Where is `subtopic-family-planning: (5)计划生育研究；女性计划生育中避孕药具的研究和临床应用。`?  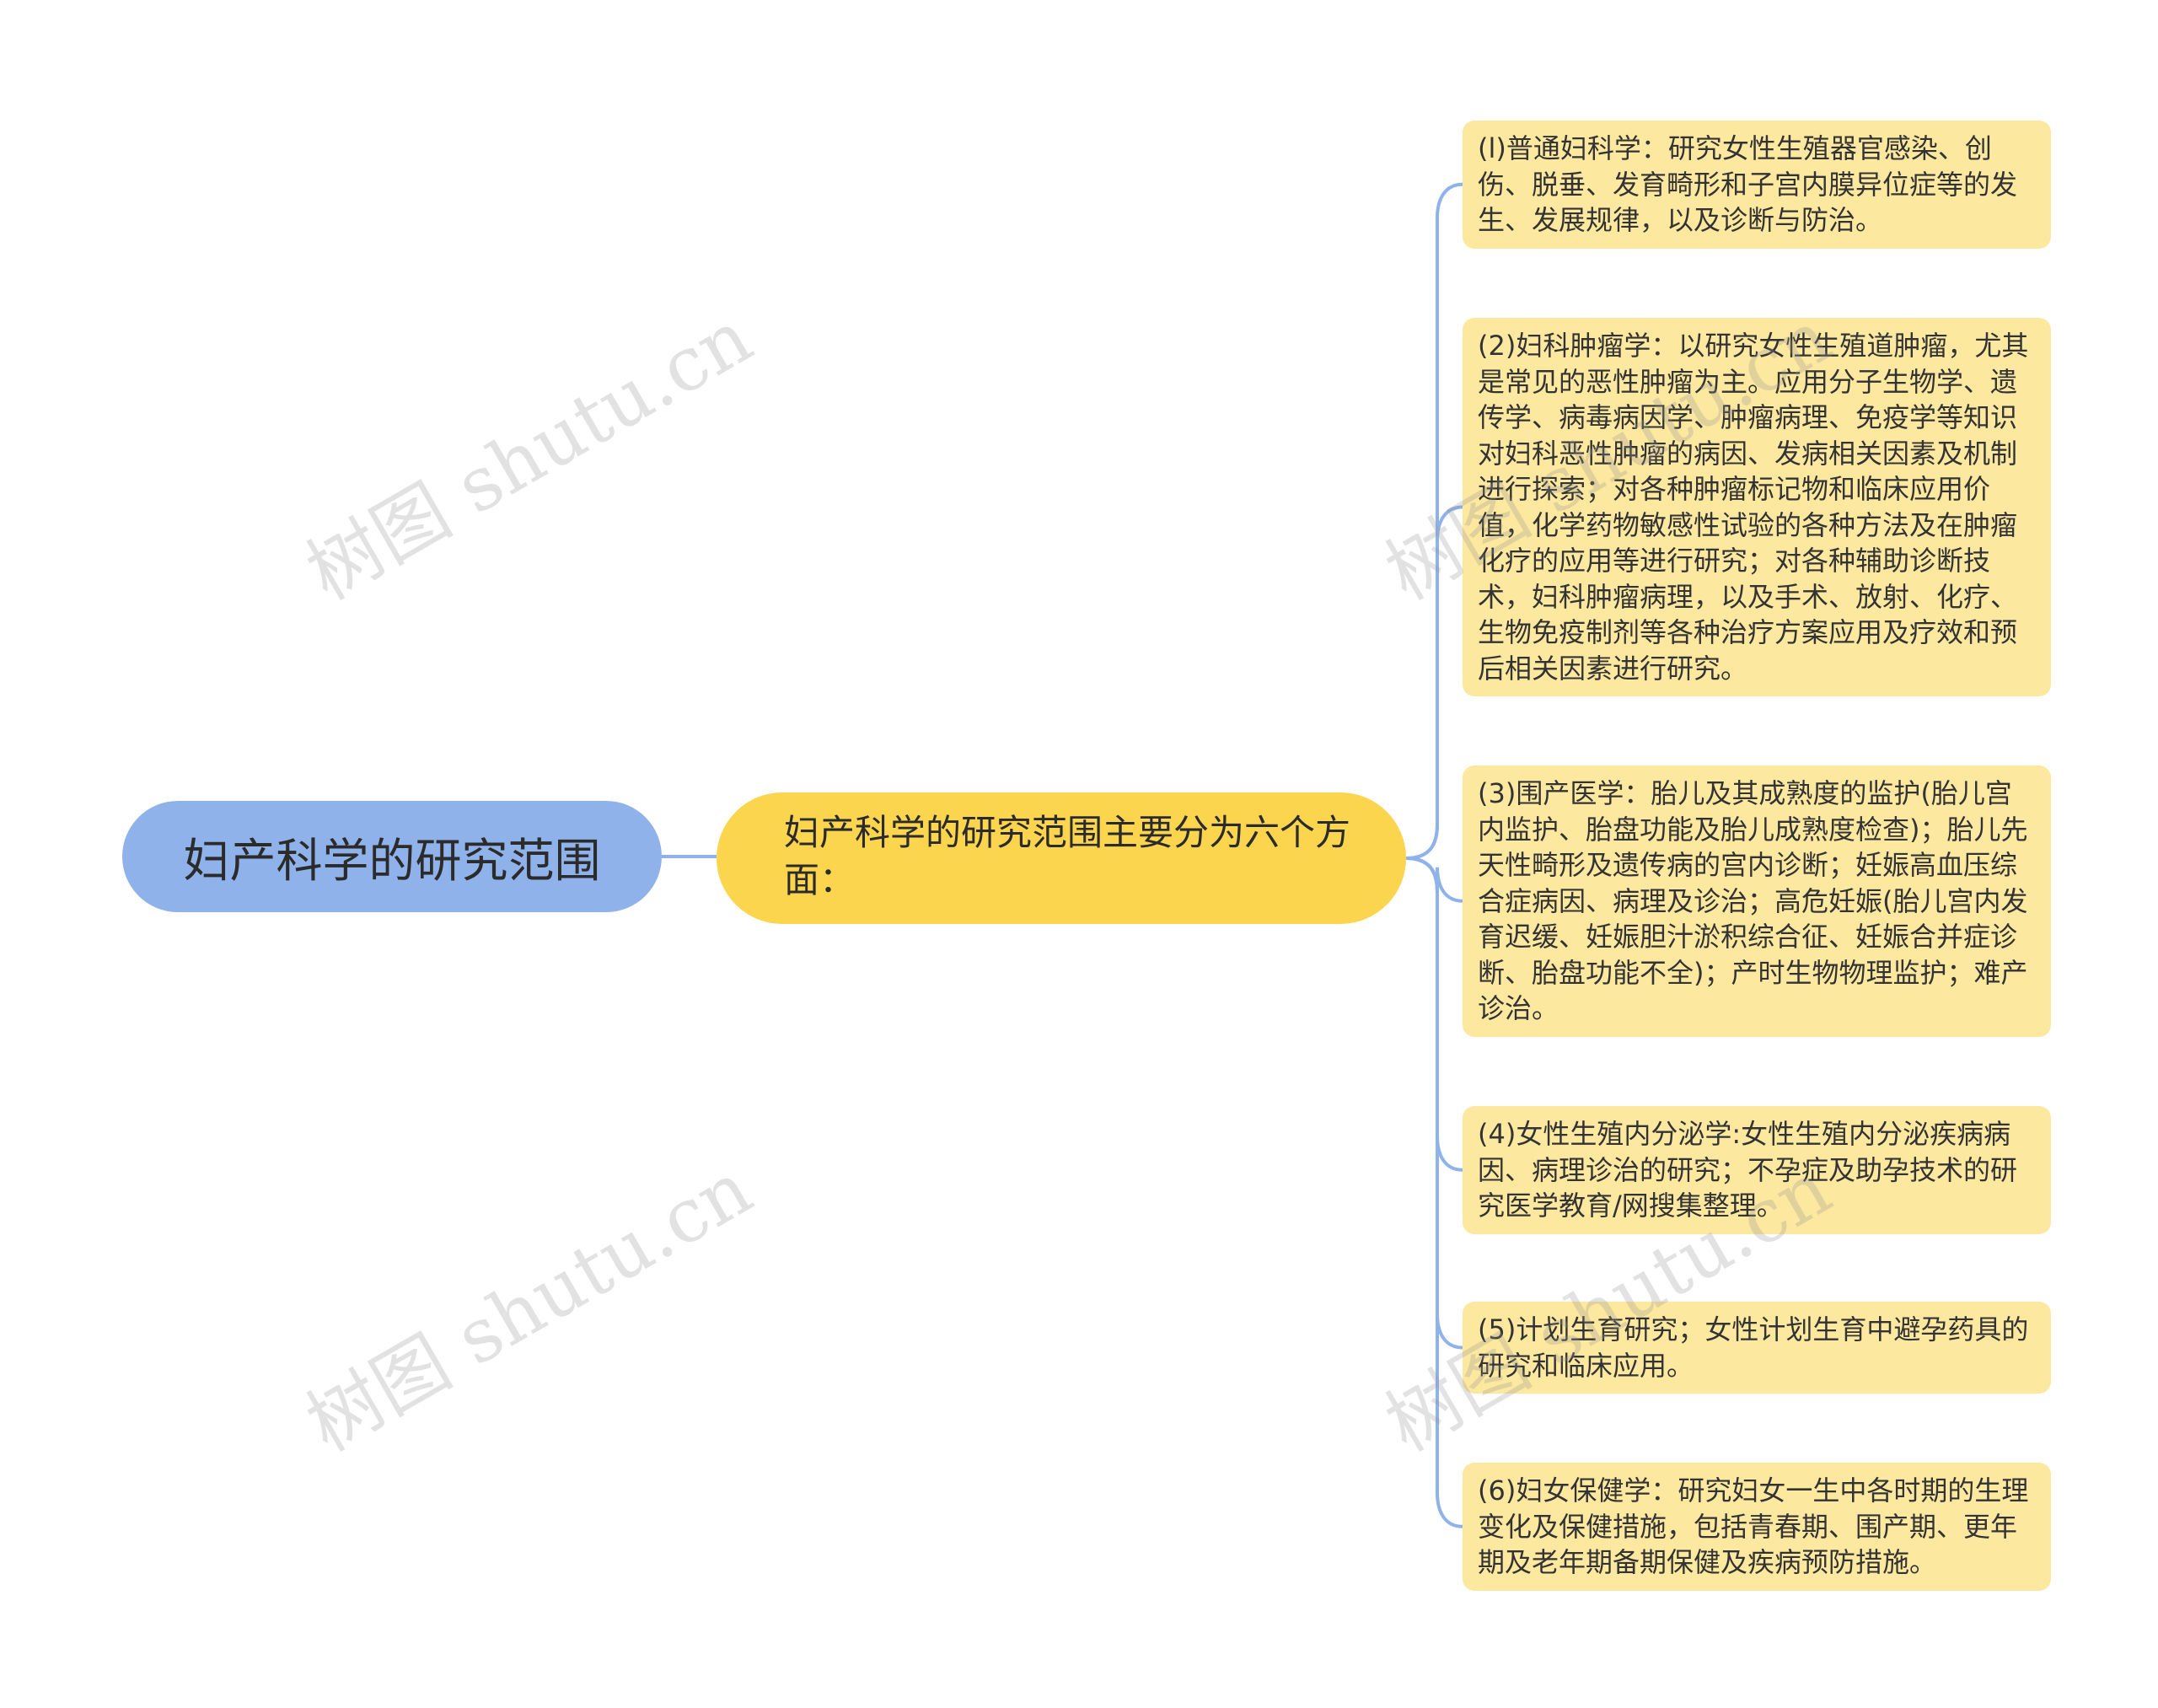 subtopic-family-planning: (5)计划生育研究；女性计划生育中避孕药具的研究和临床应用。 is located at coordinates (1757, 1348).